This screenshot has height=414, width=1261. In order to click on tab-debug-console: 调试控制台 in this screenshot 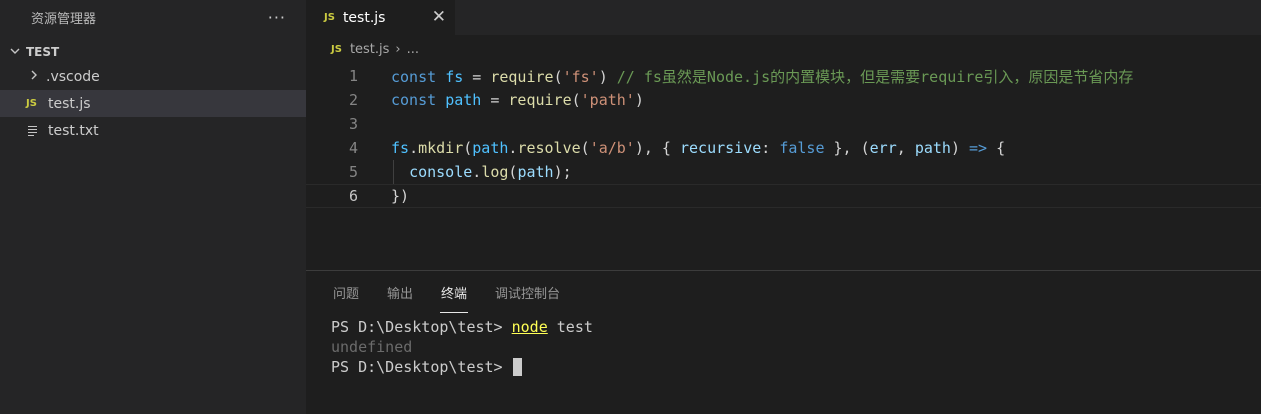, I will do `click(527, 292)`.